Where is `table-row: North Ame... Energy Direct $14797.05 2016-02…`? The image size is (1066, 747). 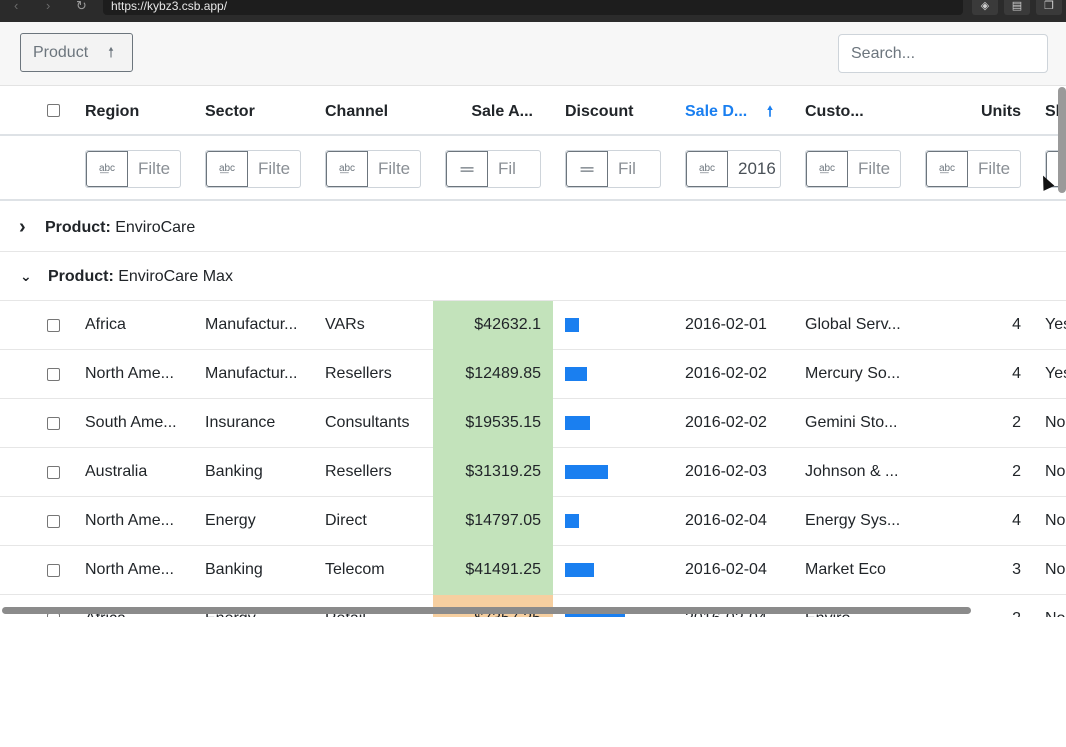 table-row: North Ame... Energy Direct $14797.05 2016-02… is located at coordinates (533, 521).